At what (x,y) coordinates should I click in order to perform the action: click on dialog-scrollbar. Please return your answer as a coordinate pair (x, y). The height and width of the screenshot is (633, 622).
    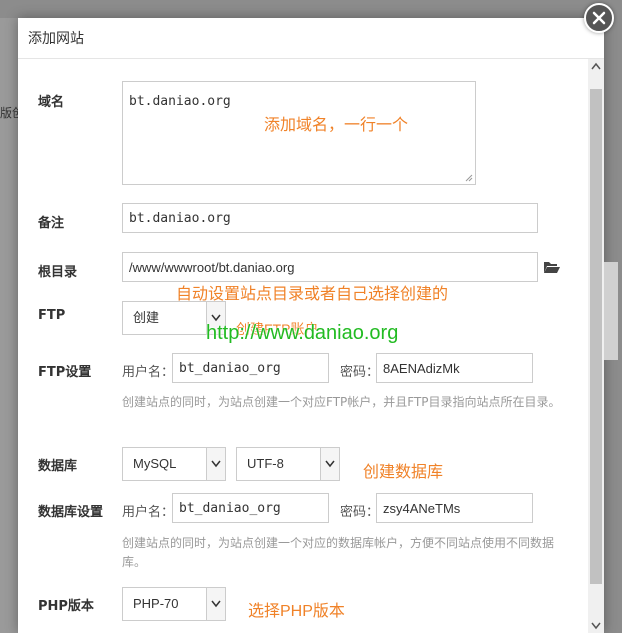
    Looking at the image, I should click on (596, 346).